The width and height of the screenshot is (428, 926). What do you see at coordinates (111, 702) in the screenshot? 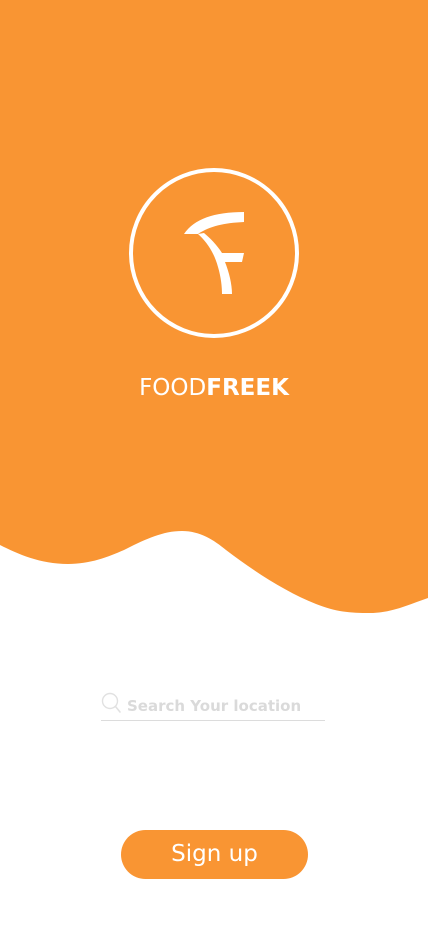
I see `search-icon` at bounding box center [111, 702].